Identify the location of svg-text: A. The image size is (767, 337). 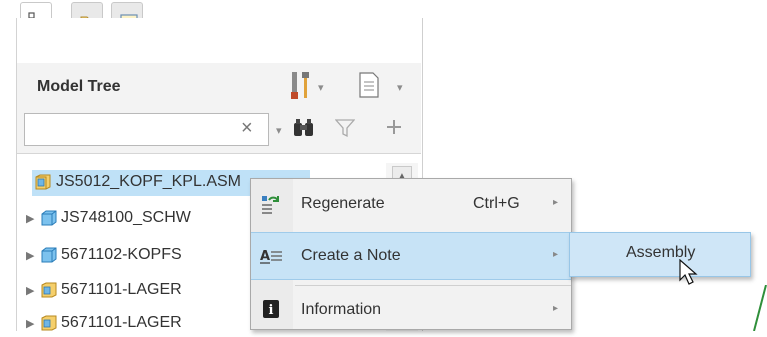
(265, 256).